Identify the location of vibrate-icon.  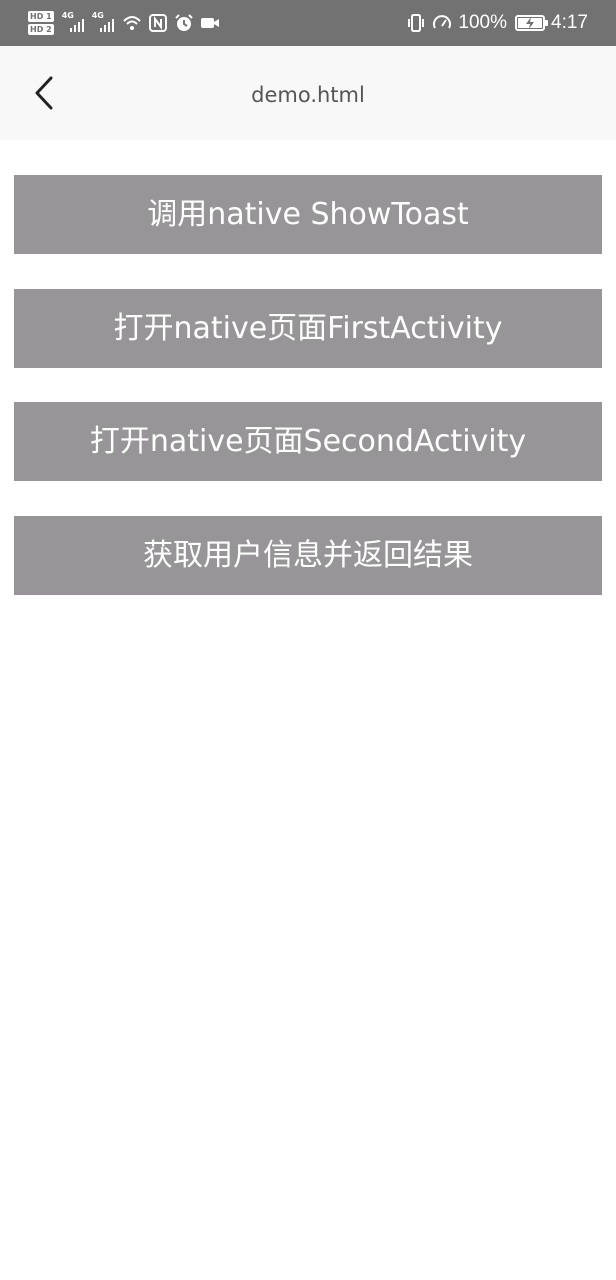
(416, 23).